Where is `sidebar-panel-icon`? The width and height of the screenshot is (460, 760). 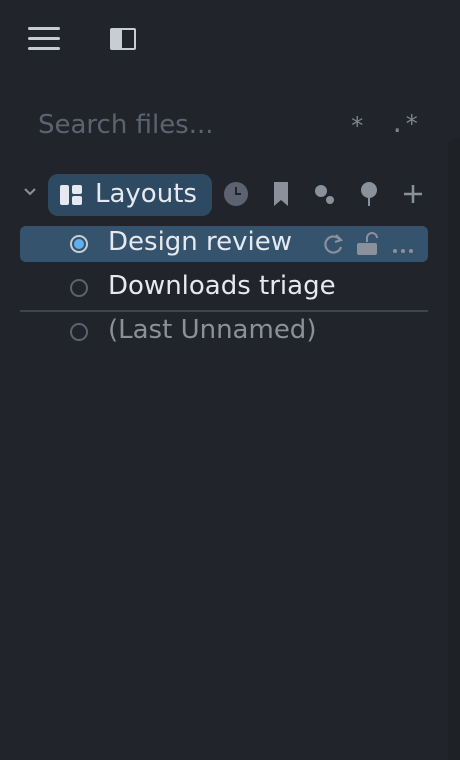
sidebar-panel-icon is located at coordinates (123, 39).